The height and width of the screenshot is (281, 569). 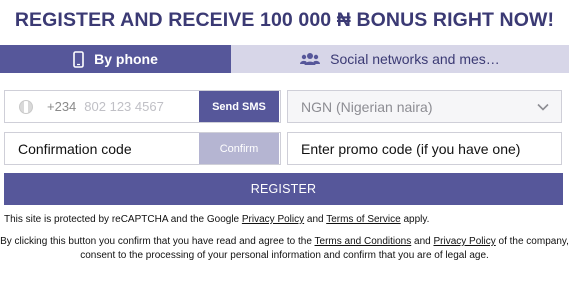 What do you see at coordinates (273, 219) in the screenshot?
I see `google-privacy-policy-link: Privacy Policy` at bounding box center [273, 219].